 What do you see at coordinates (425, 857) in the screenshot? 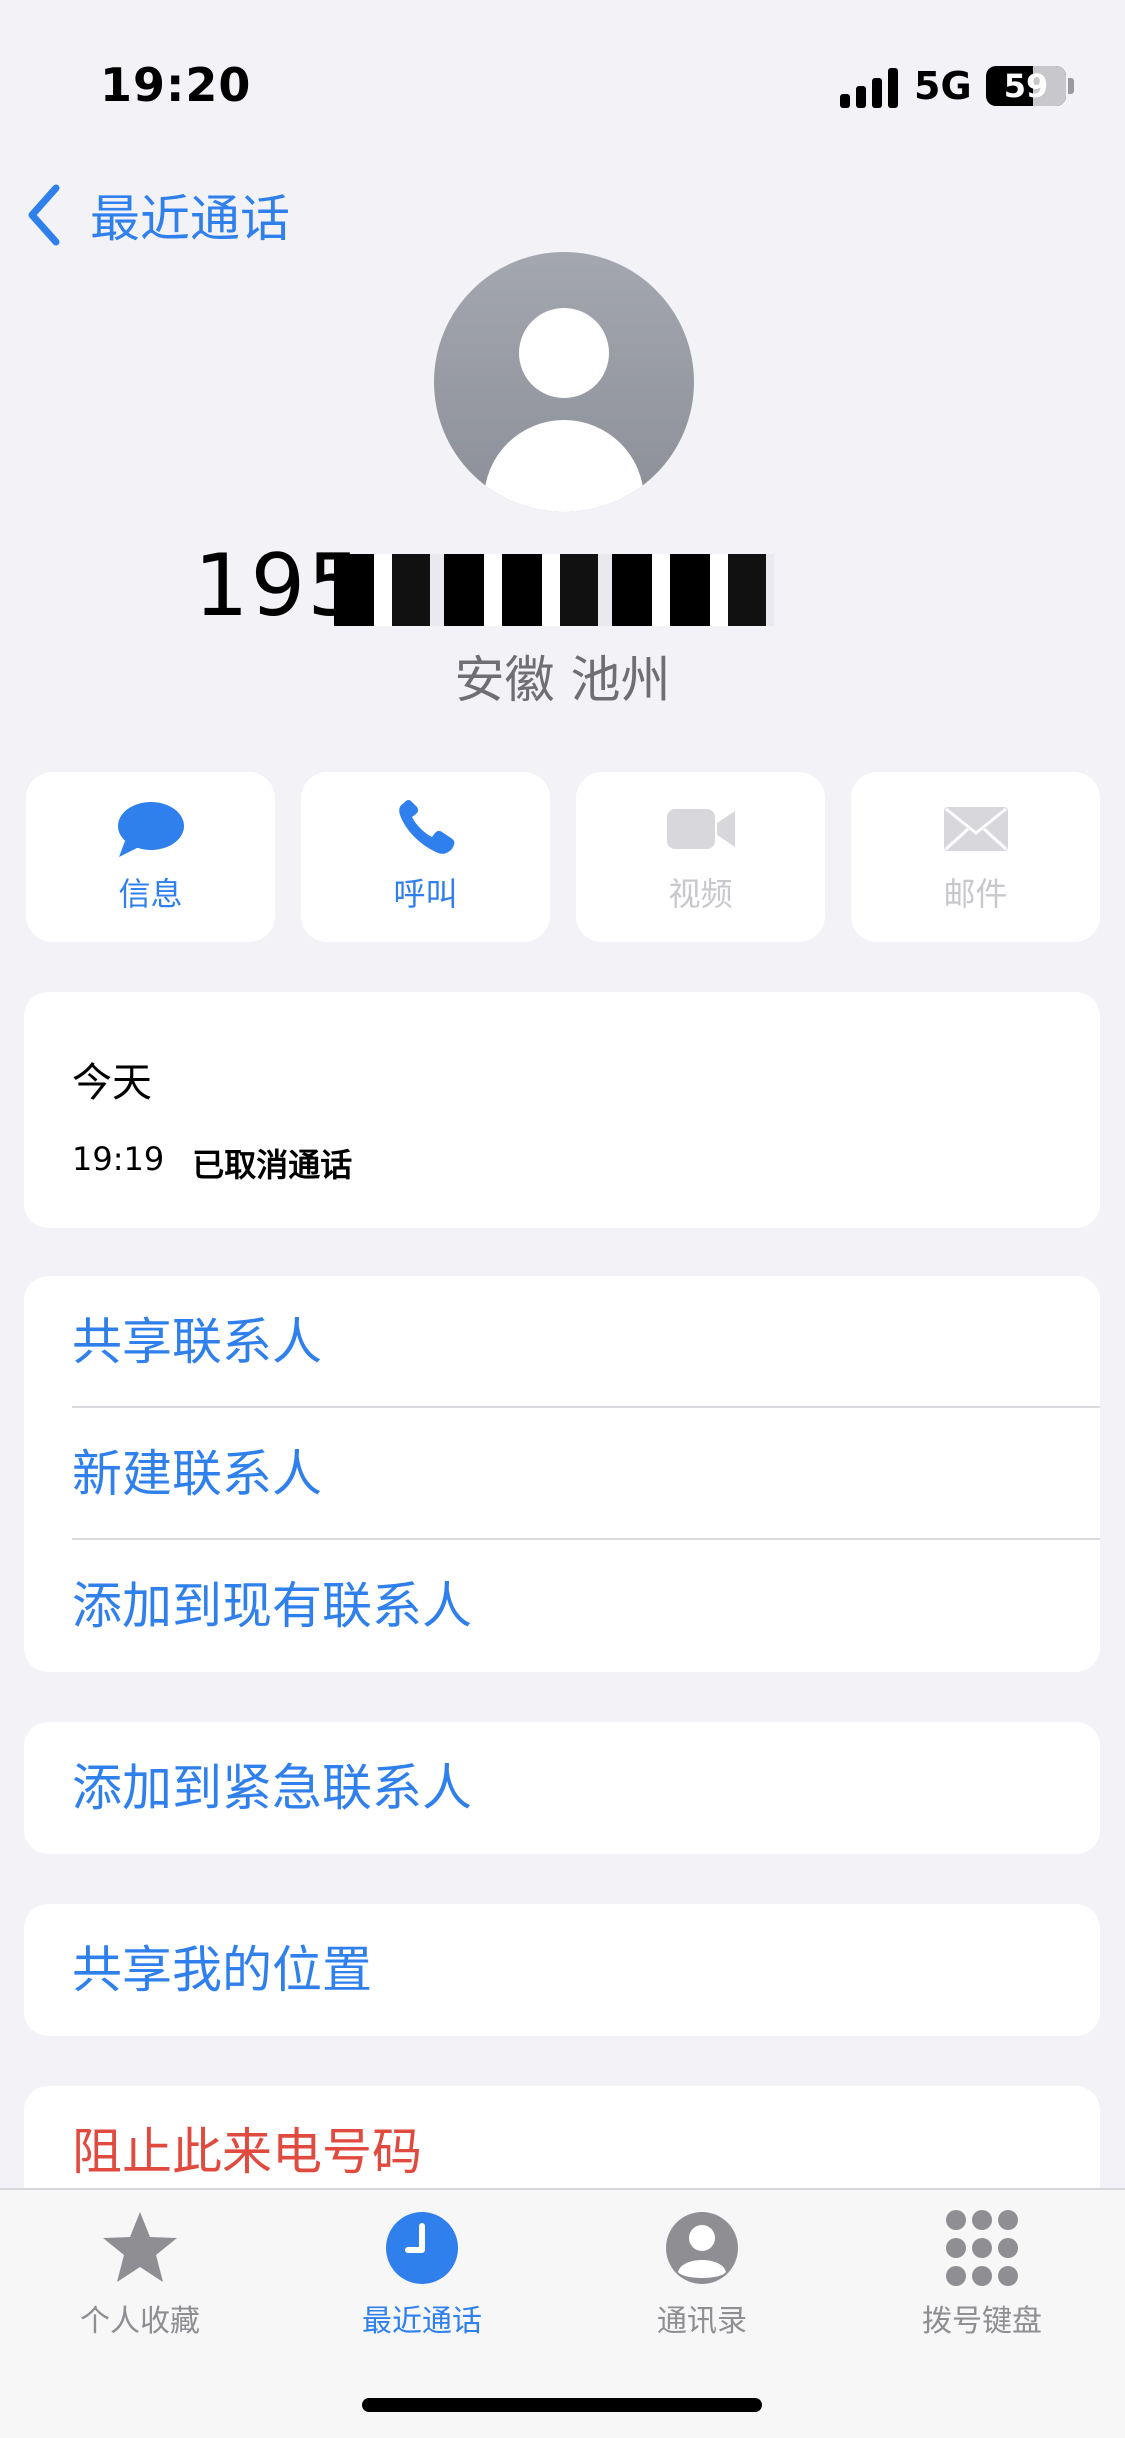
I see `call-button: 呼叫` at bounding box center [425, 857].